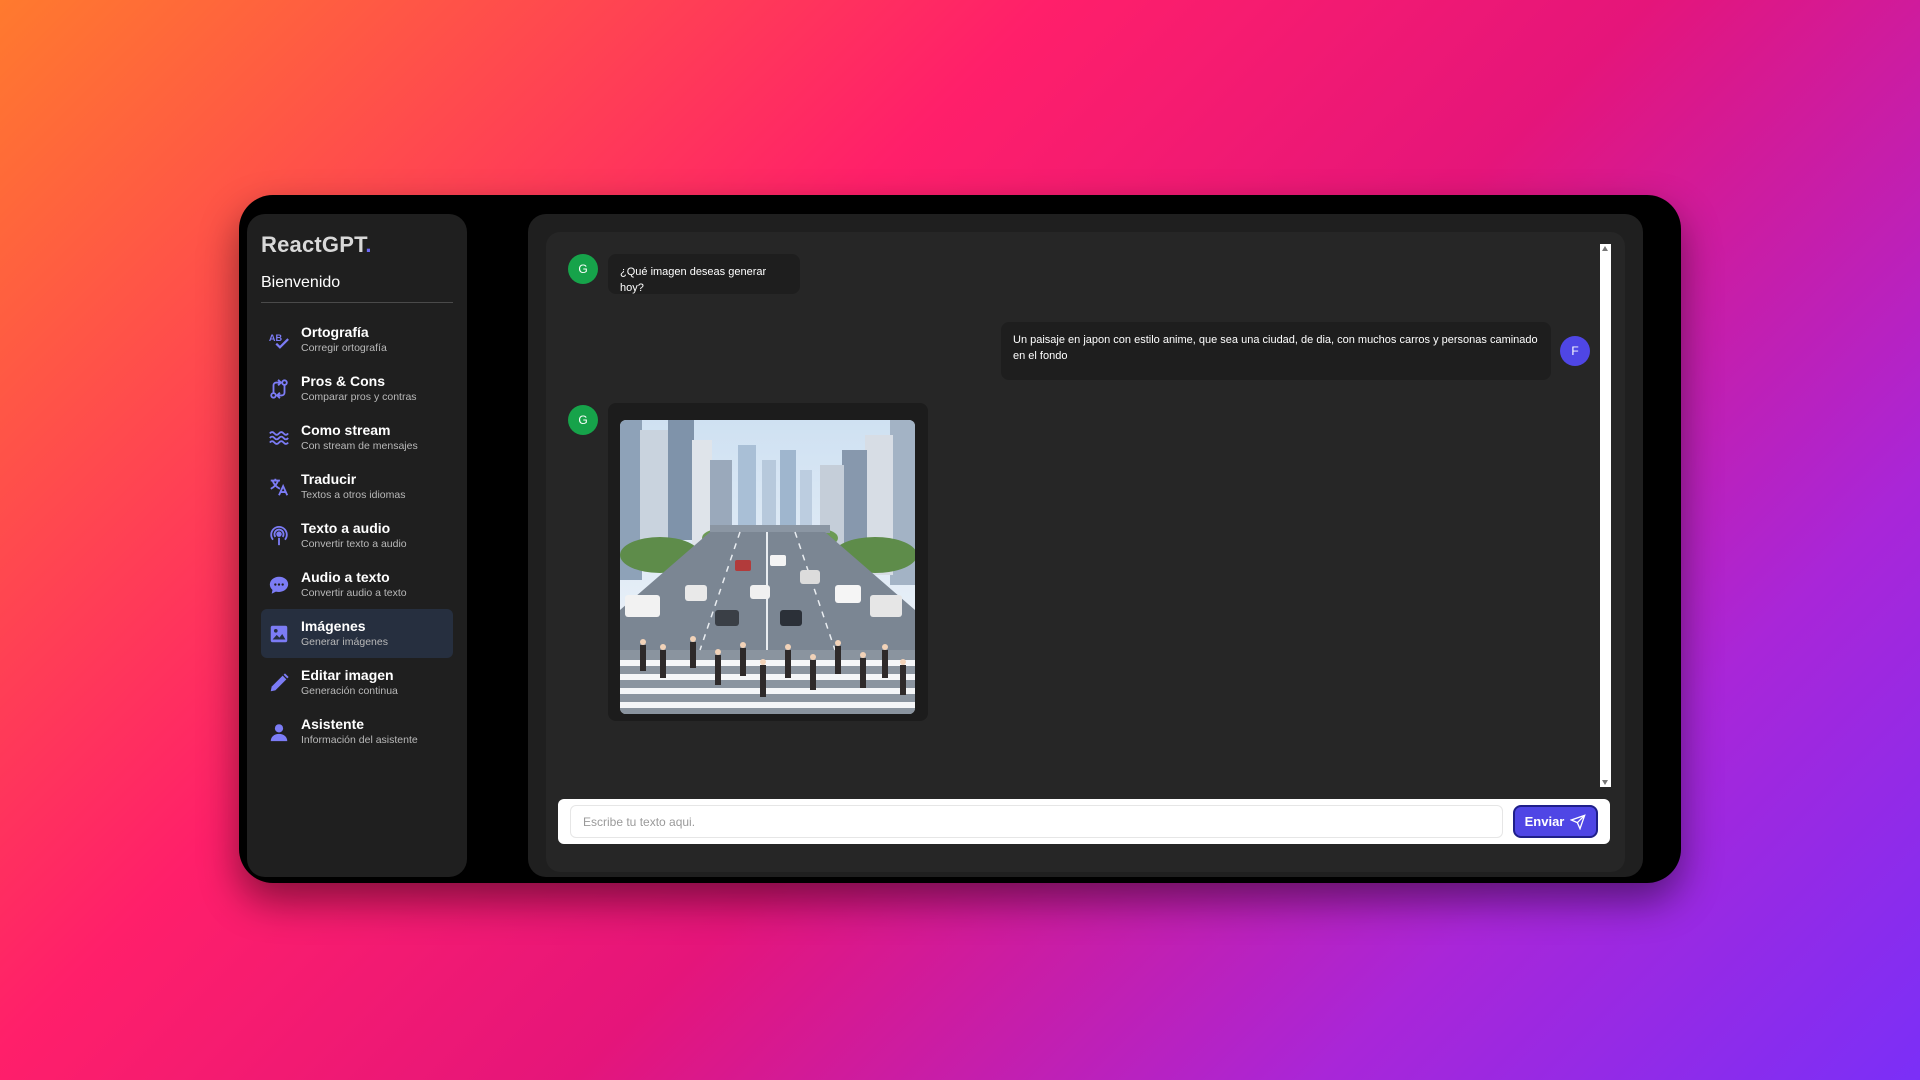  I want to click on image-icon, so click(279, 634).